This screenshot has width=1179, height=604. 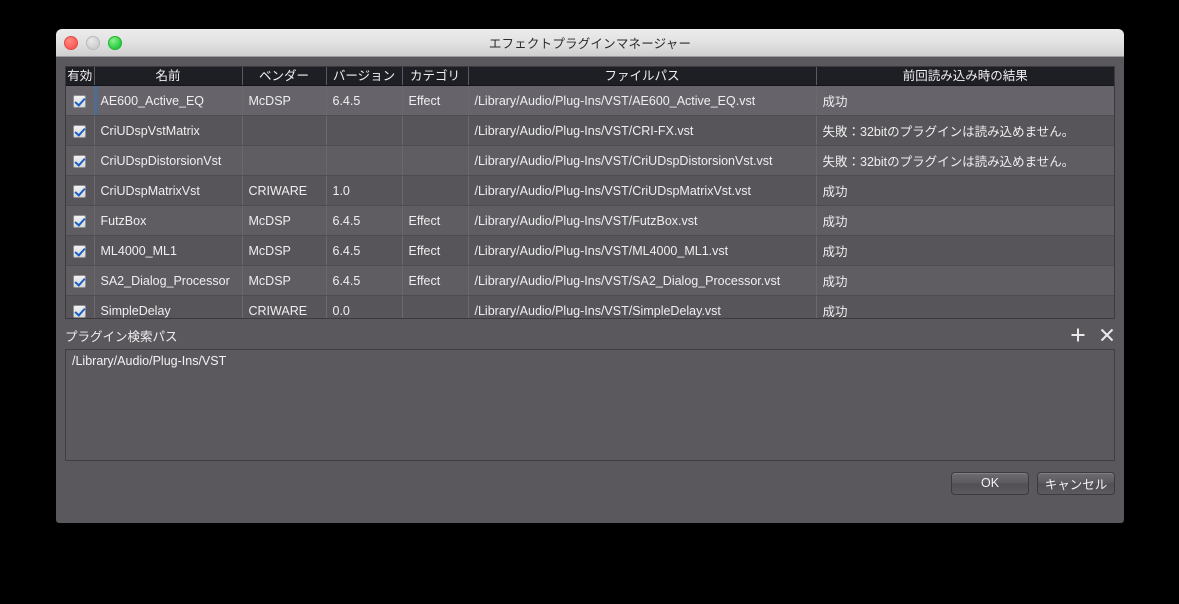 I want to click on cell-path: /Library/Audio/Plug-Ins/VST/CRI-FX.vst, so click(x=642, y=130).